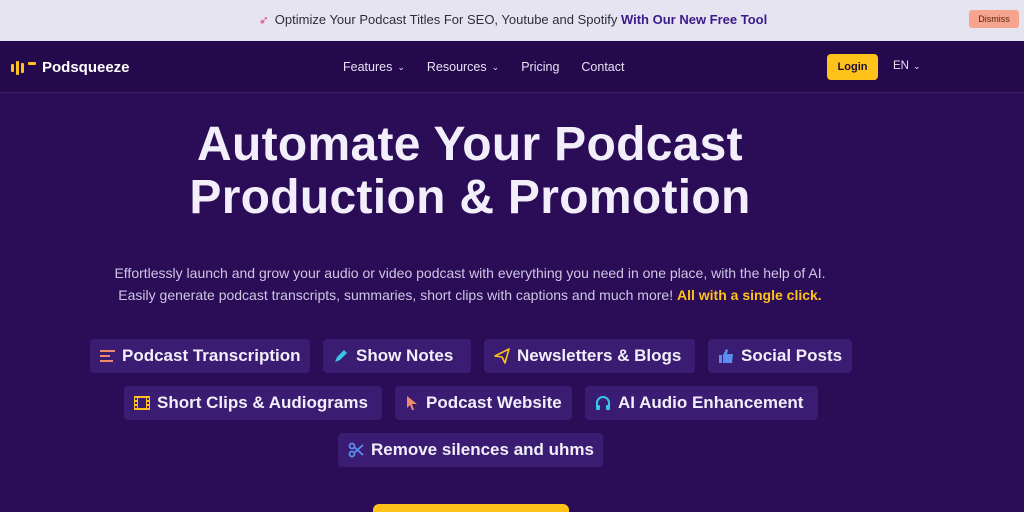 The height and width of the screenshot is (512, 1024). Describe the element at coordinates (23, 68) in the screenshot. I see `logo-icon` at that location.